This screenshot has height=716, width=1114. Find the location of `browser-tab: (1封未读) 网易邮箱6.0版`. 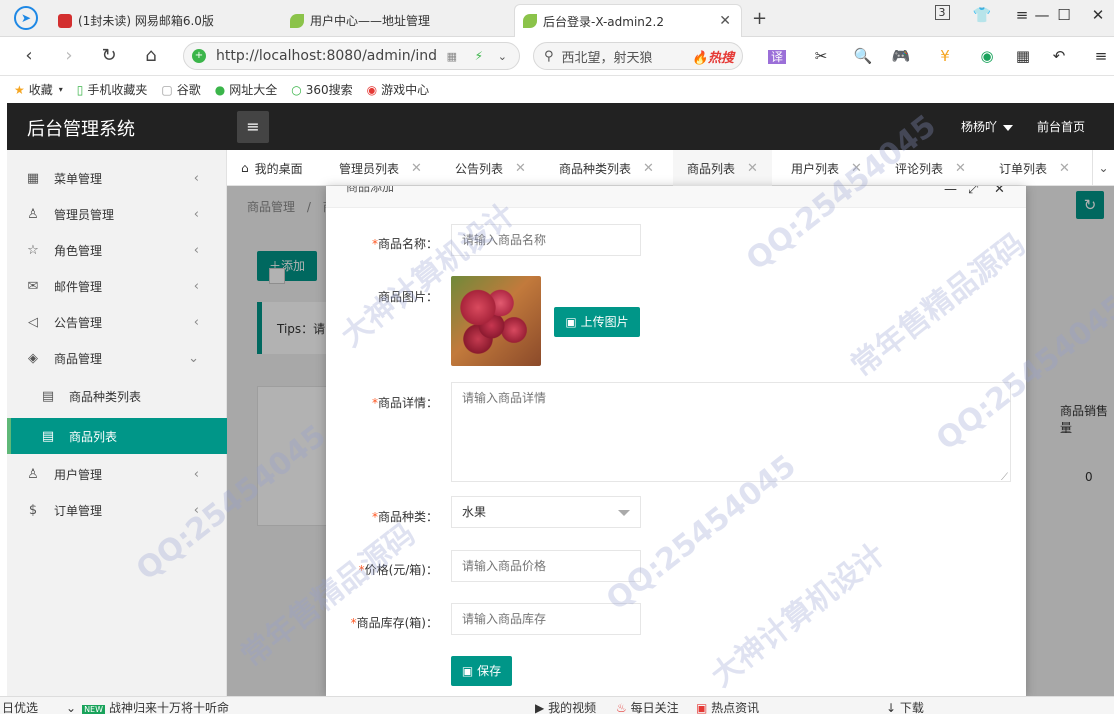

browser-tab: (1封未读) 网易邮箱6.0版 is located at coordinates (164, 20).